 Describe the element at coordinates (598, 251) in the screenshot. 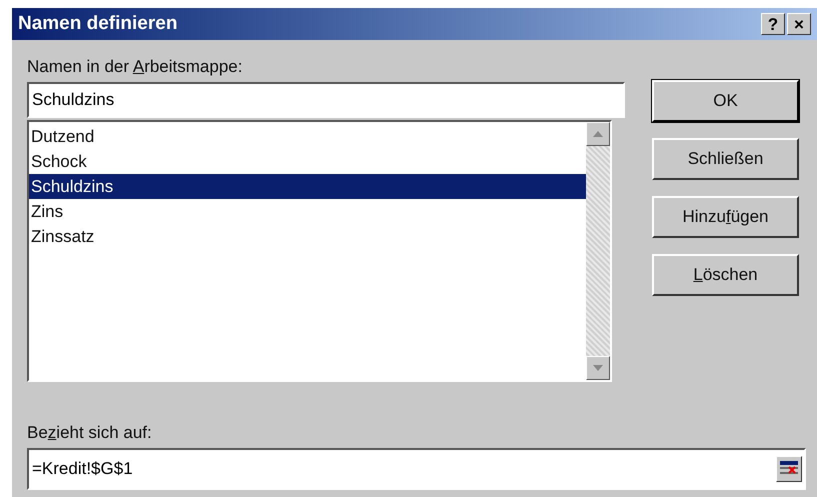

I see `scrollbar` at that location.